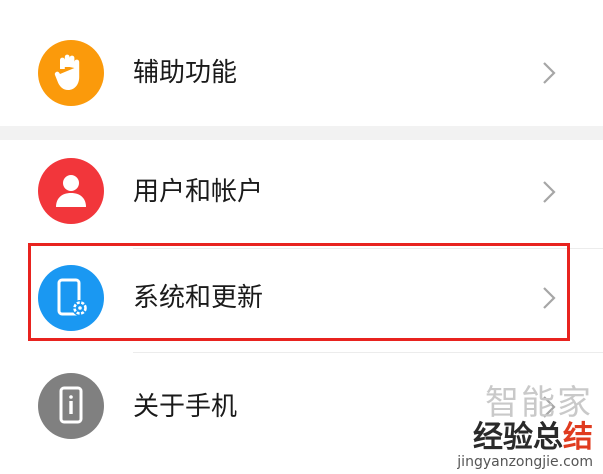  I want to click on item-label-users-accounts: 用户和帐户, so click(198, 192).